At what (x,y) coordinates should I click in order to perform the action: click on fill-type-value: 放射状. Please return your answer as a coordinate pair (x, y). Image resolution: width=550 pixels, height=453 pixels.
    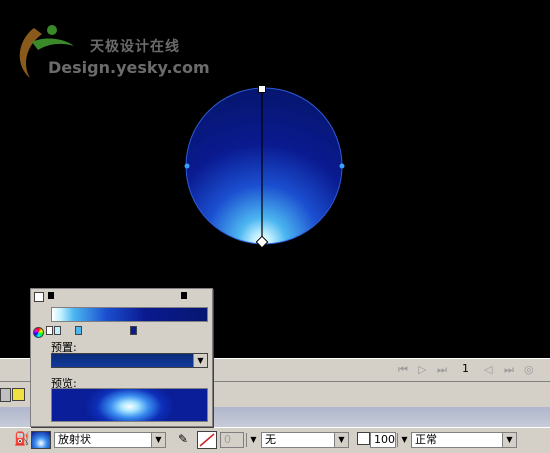
    Looking at the image, I should click on (74, 439).